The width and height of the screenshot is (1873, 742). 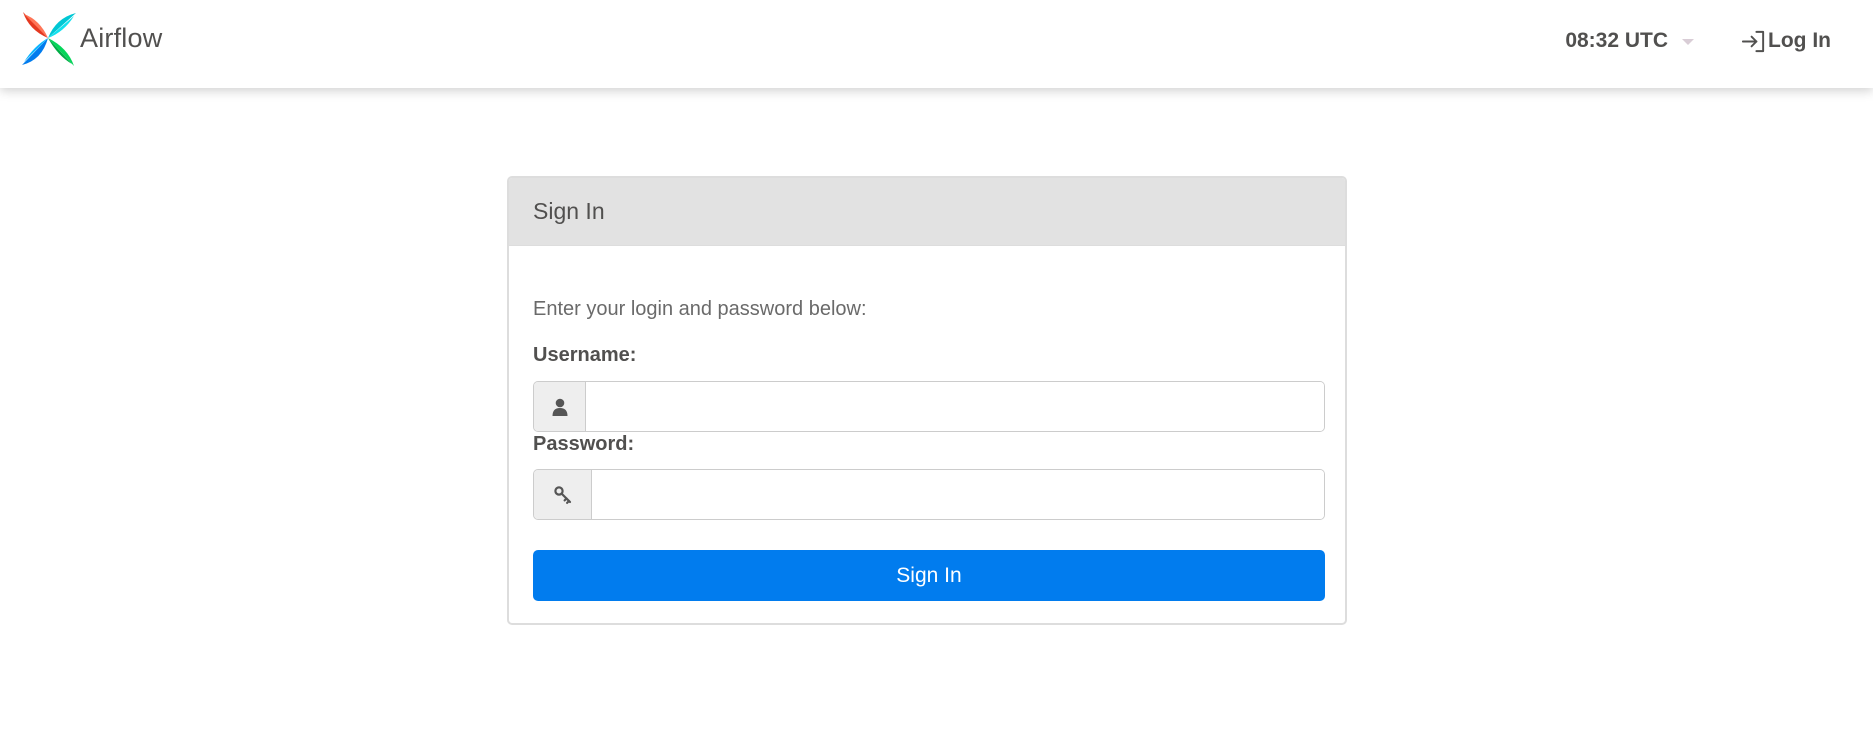 I want to click on username-input, so click(x=955, y=406).